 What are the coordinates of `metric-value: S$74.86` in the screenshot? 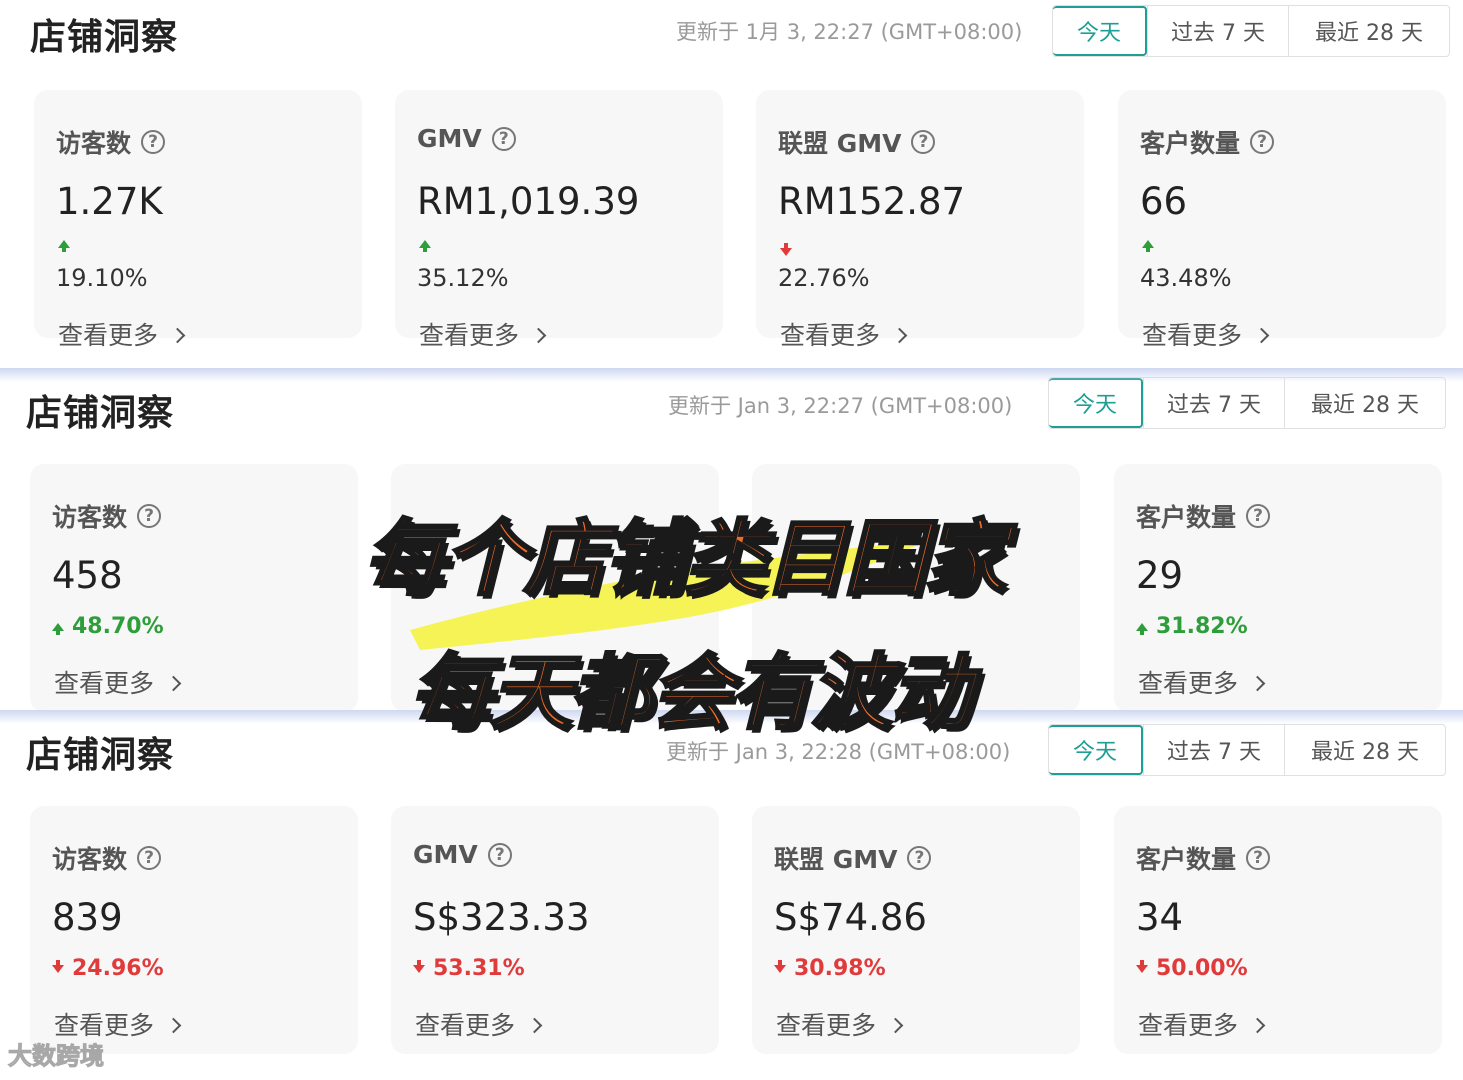 It's located at (850, 917).